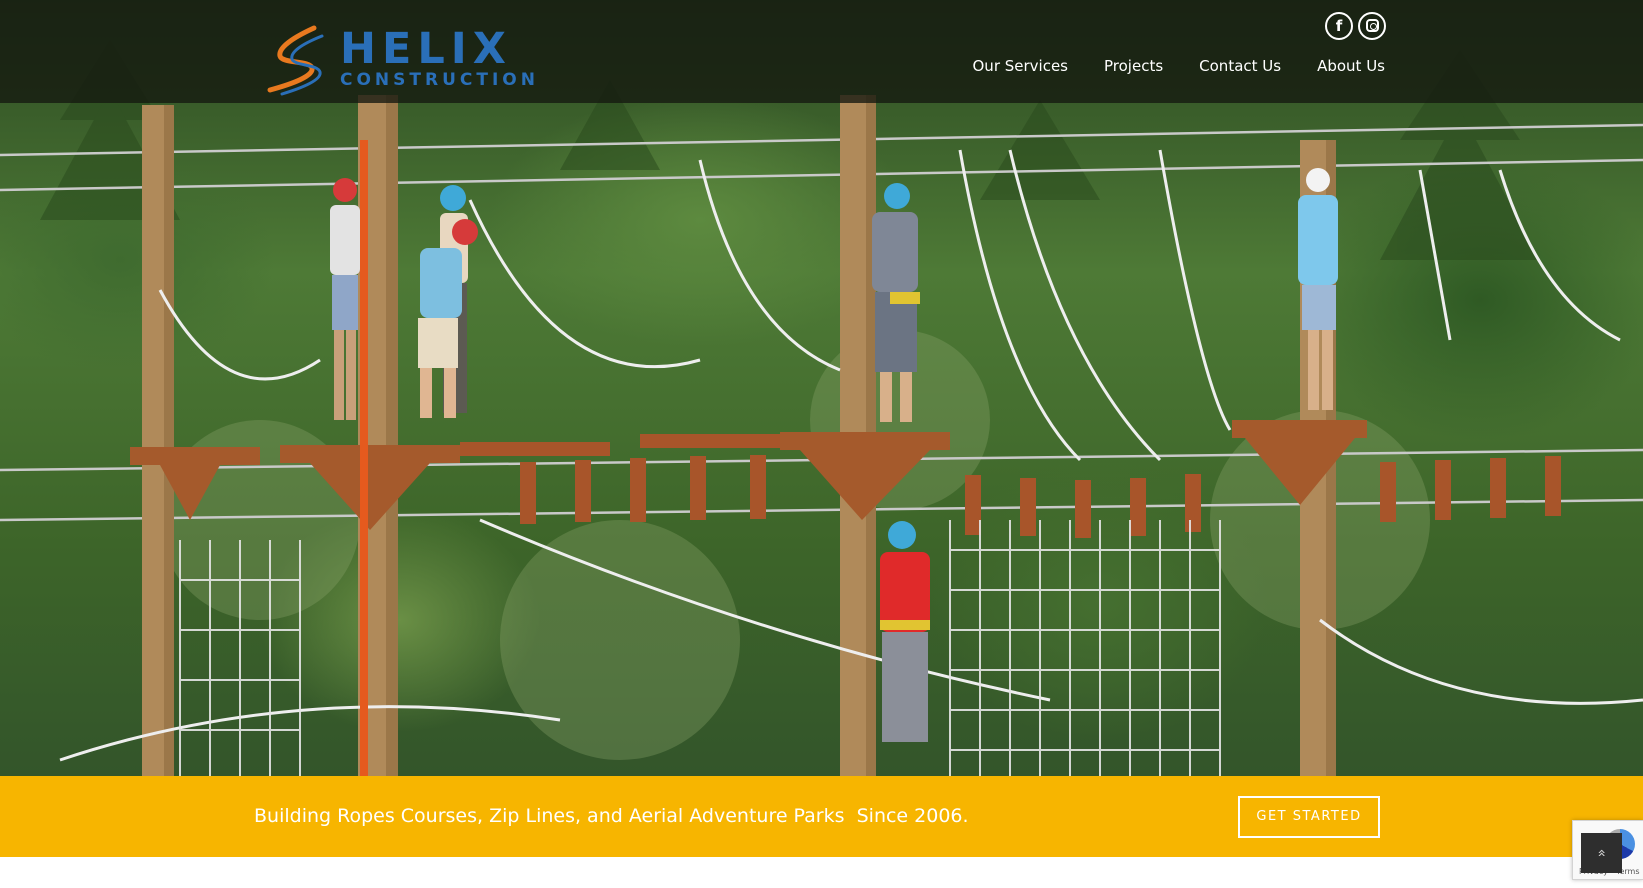  I want to click on facebook-glyph: f, so click(1339, 26).